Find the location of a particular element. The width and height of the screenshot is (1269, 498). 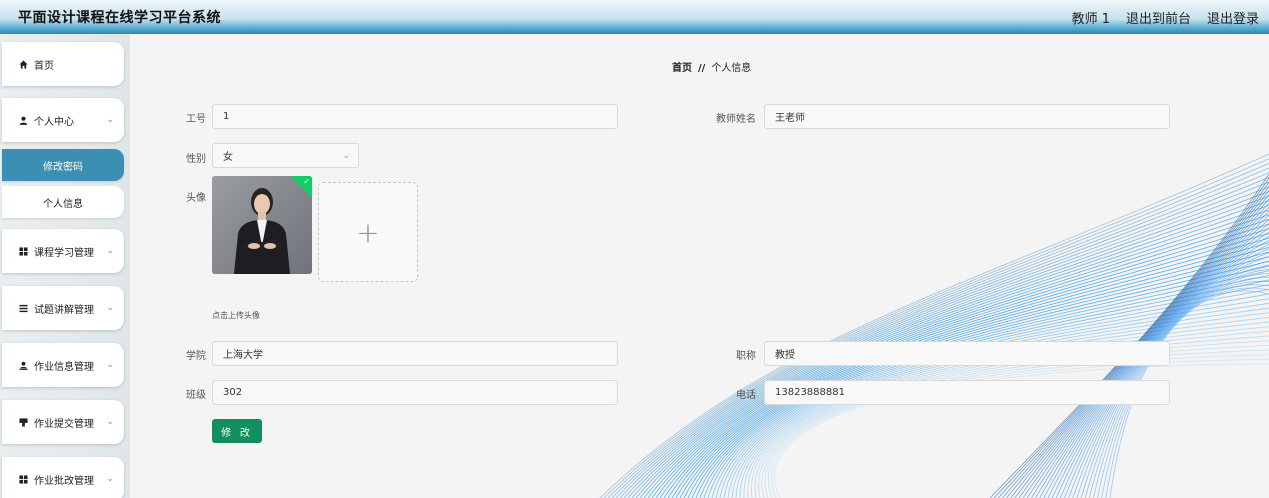

logout-link: 退出登录 is located at coordinates (1233, 17).